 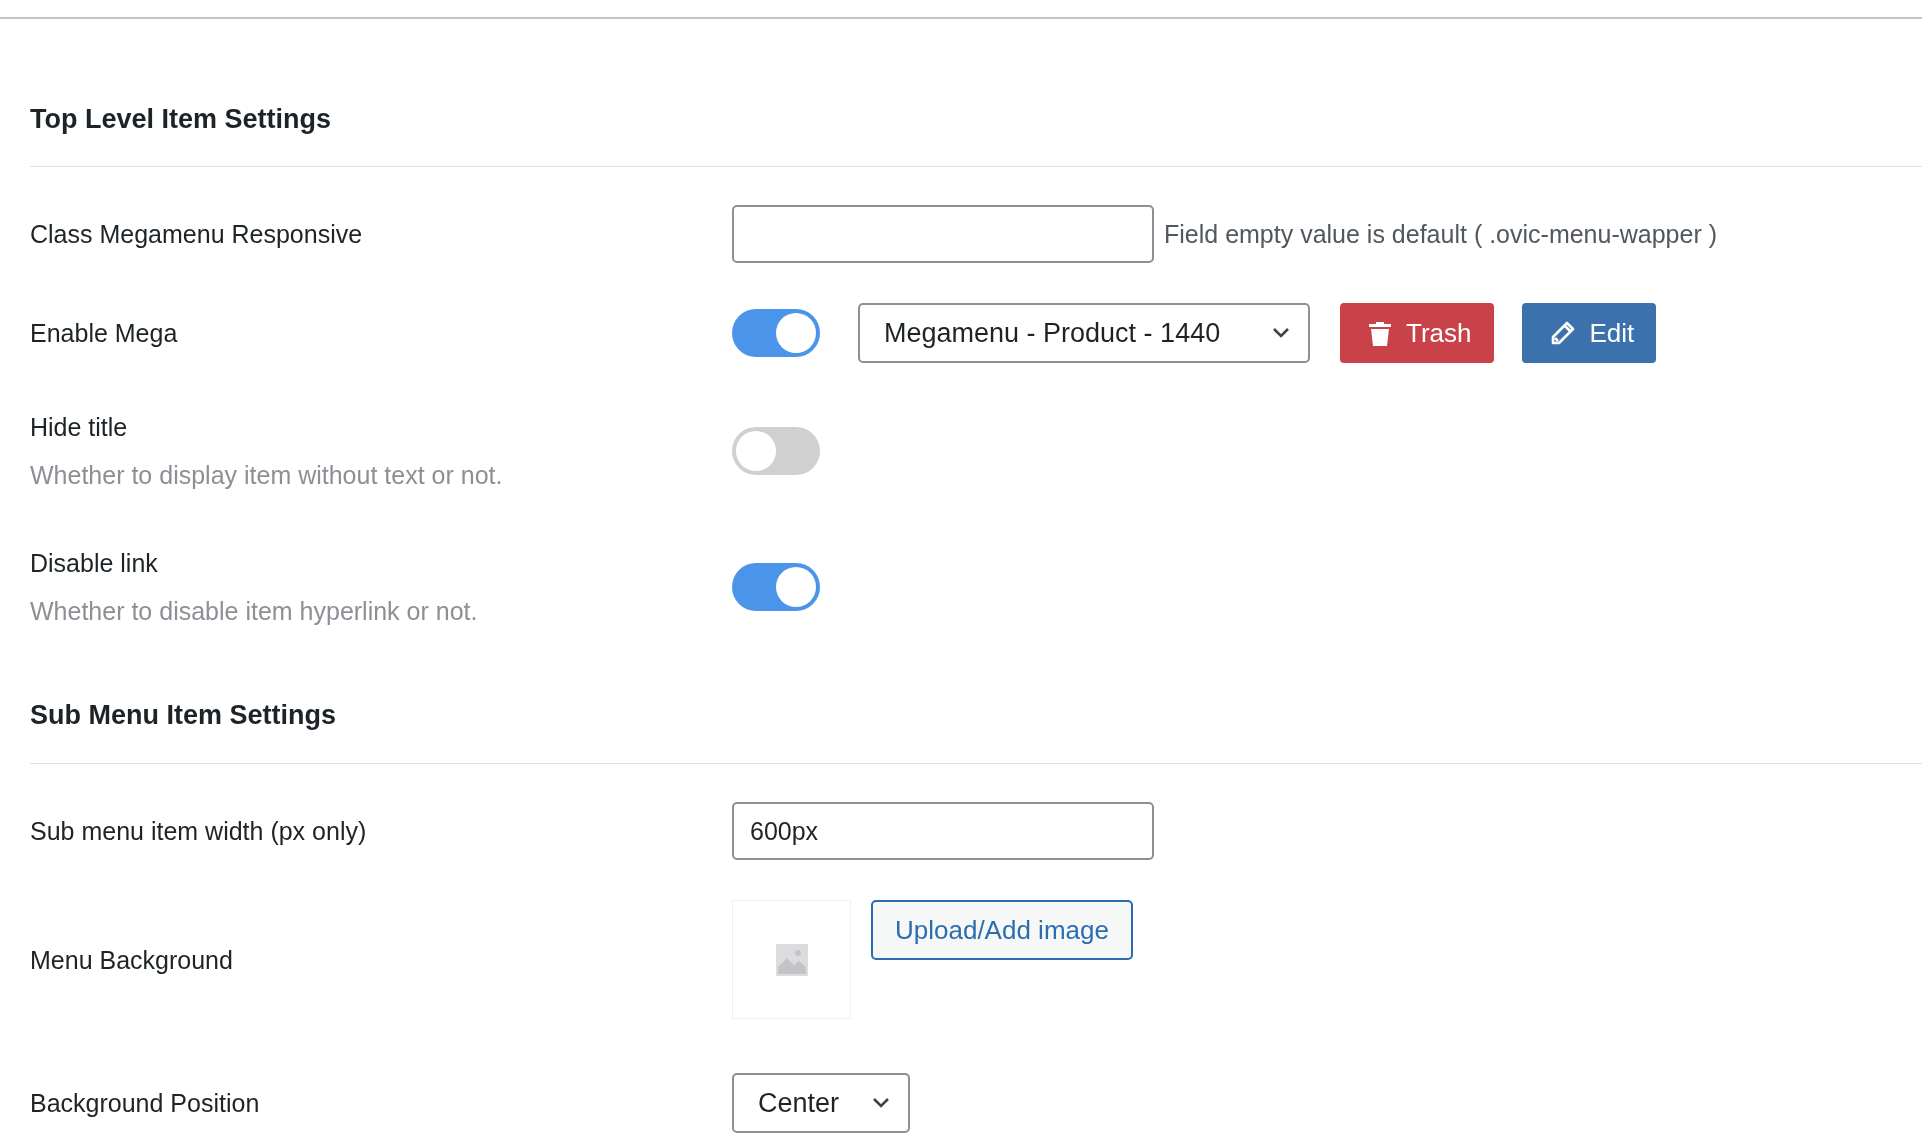 I want to click on field-label: Class Megamenu Responsive, so click(x=197, y=234).